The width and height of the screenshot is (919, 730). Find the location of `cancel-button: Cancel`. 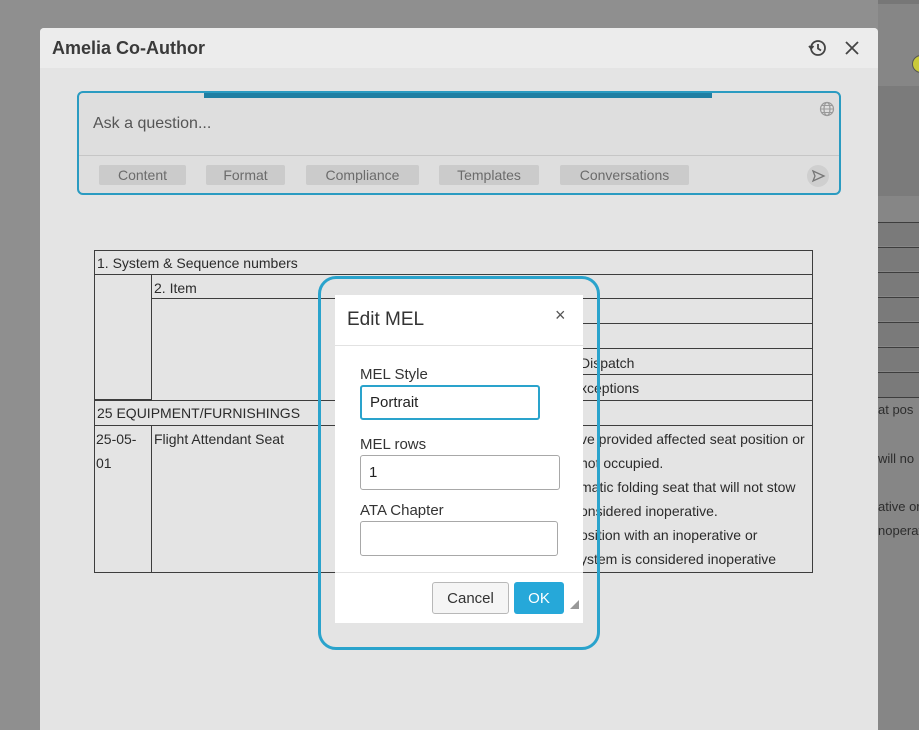

cancel-button: Cancel is located at coordinates (470, 598).